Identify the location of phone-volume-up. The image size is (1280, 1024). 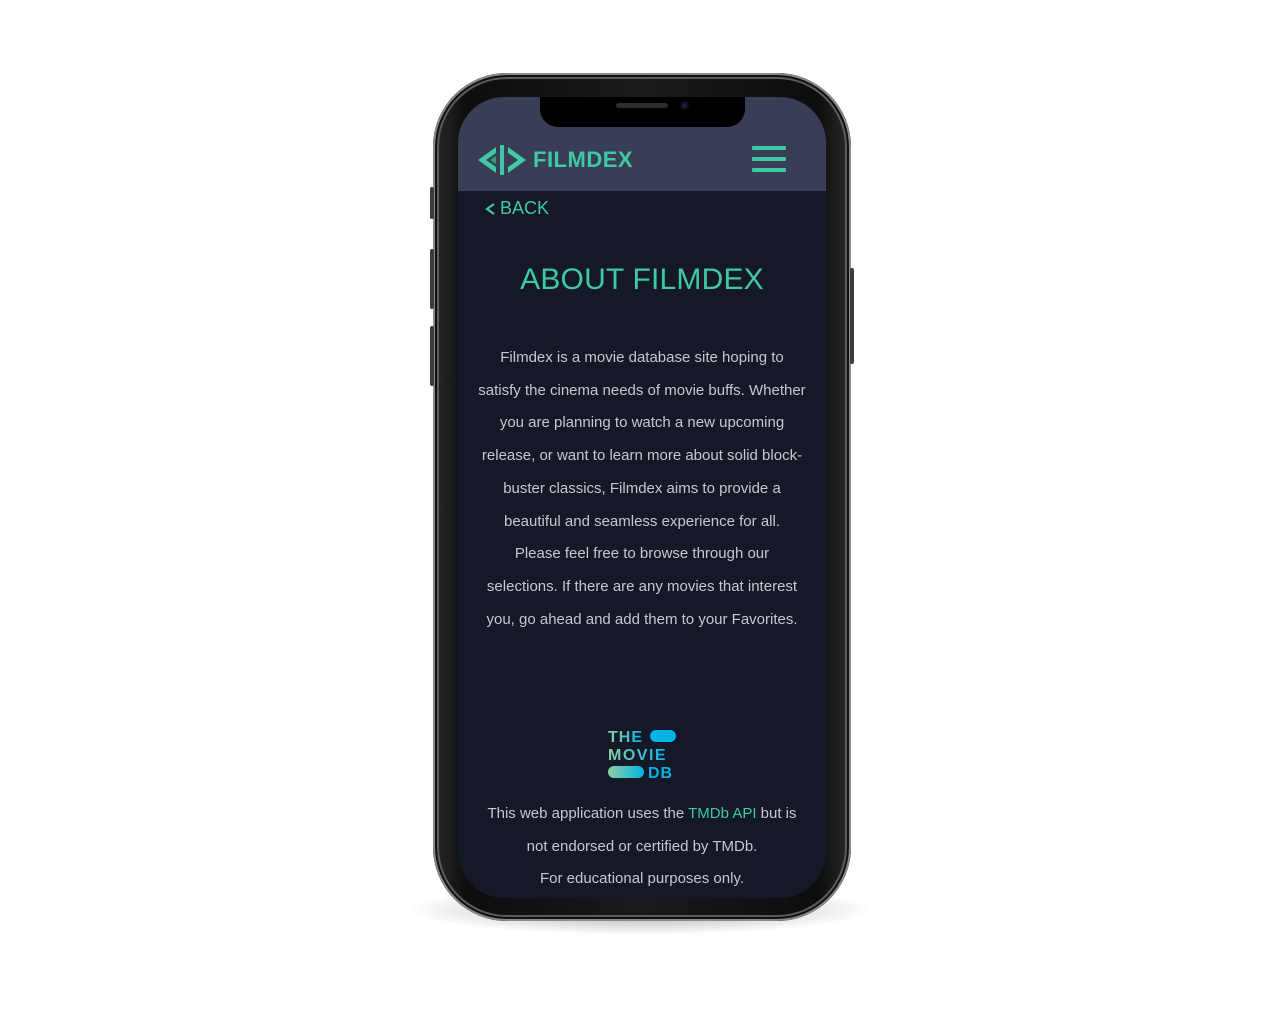
(432, 279).